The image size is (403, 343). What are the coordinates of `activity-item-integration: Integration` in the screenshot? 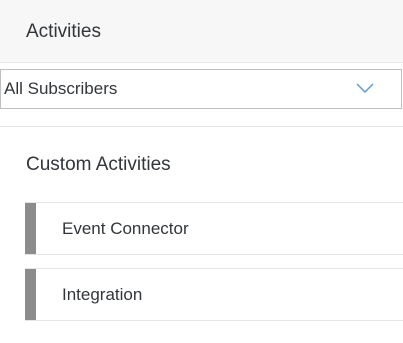 It's located at (214, 294).